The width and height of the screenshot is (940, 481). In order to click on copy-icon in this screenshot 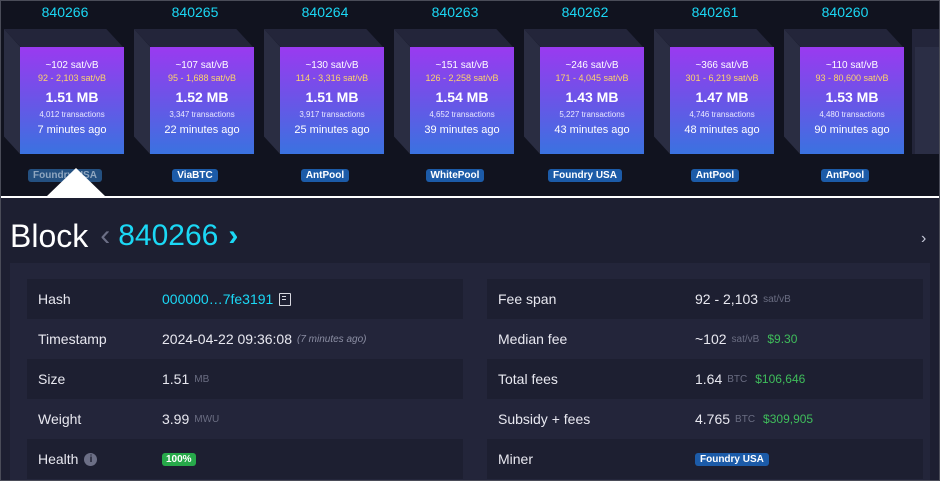, I will do `click(285, 299)`.